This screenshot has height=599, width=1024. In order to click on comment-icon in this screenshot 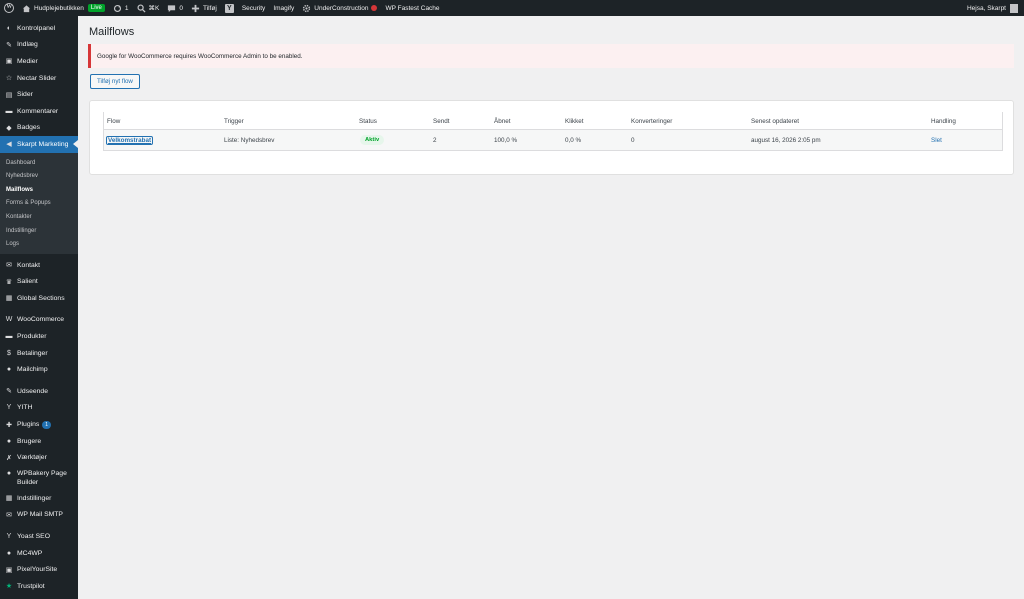, I will do `click(172, 8)`.